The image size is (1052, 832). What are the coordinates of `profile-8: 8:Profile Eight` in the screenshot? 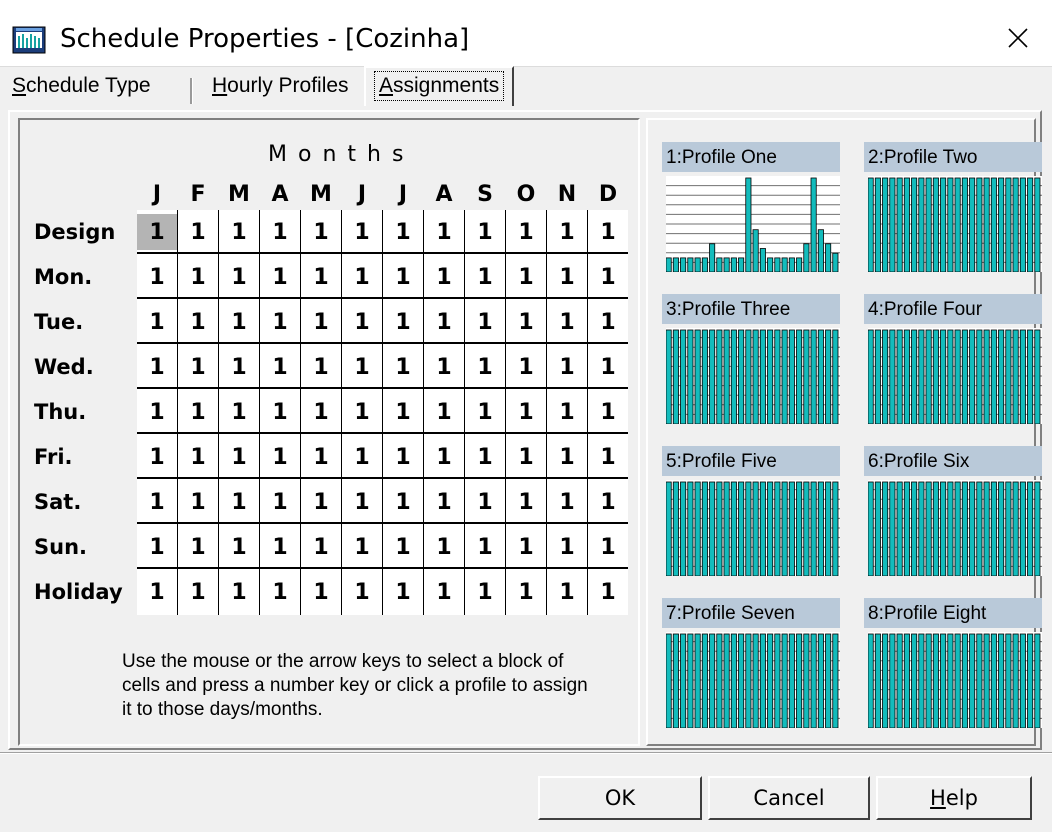 It's located at (953, 663).